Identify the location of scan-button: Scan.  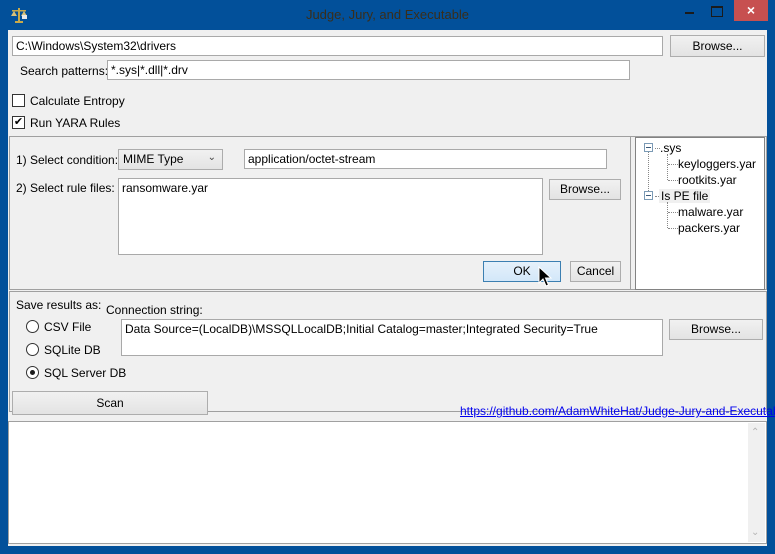
(110, 403).